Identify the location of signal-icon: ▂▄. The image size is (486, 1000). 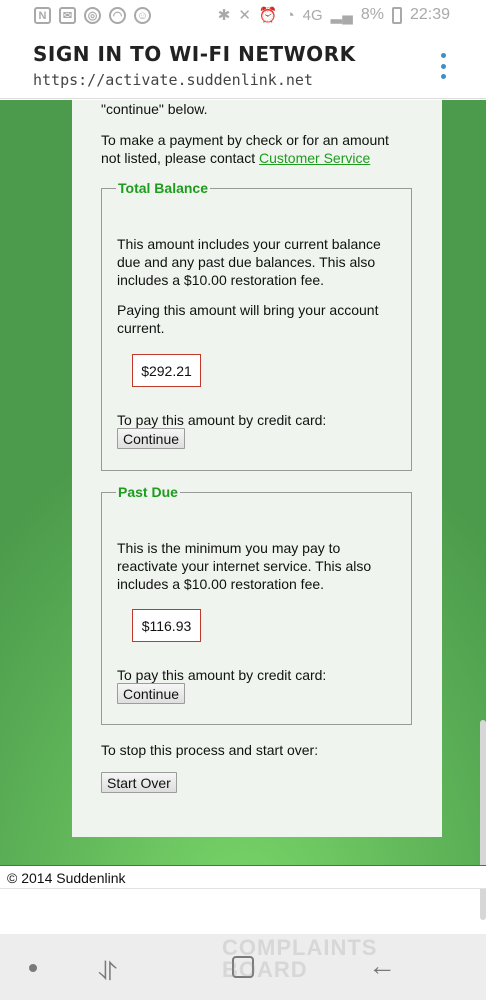
(341, 15).